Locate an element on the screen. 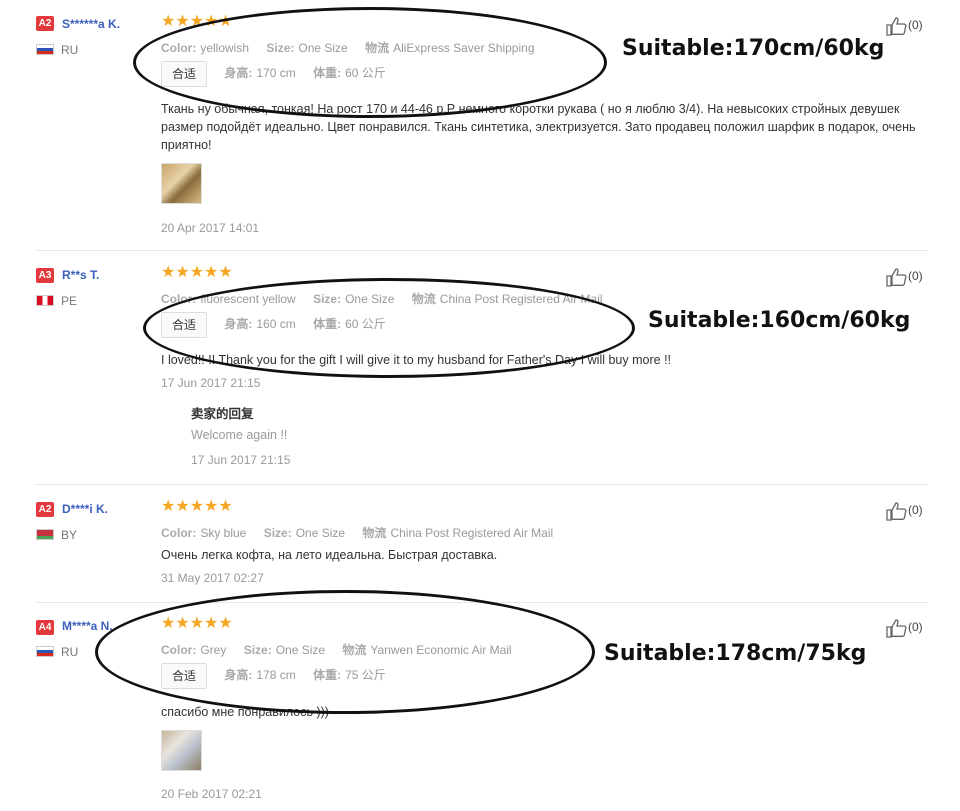  seller-reply-title: 卖家的回复 is located at coordinates (222, 414).